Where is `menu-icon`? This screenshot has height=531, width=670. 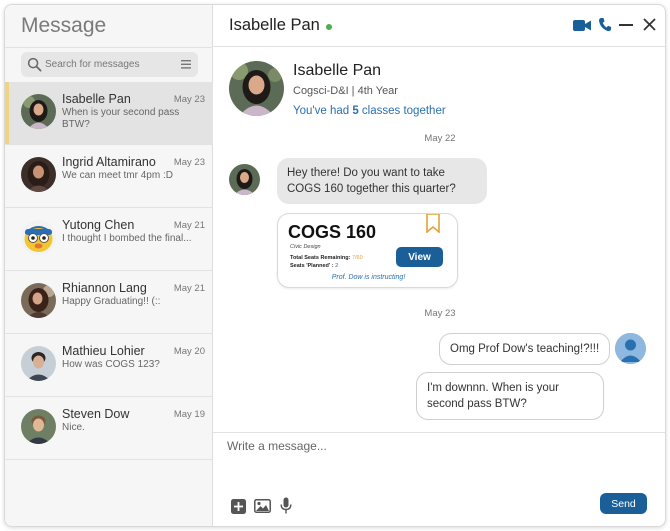
menu-icon is located at coordinates (186, 64).